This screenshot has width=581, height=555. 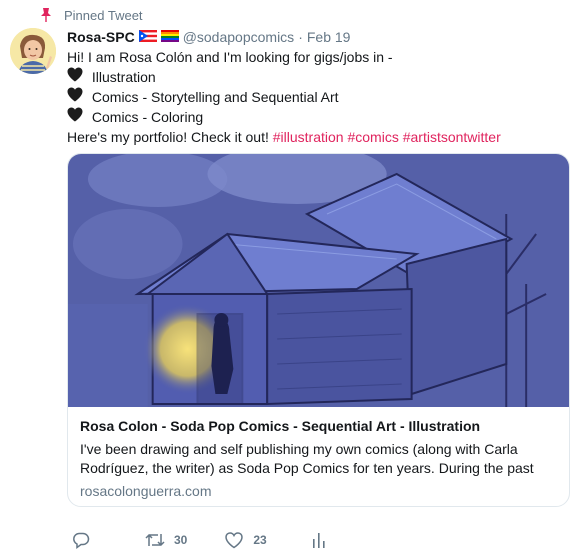 What do you see at coordinates (215, 97) in the screenshot?
I see `tweet-item: Comics - Storytelling and Sequential Art` at bounding box center [215, 97].